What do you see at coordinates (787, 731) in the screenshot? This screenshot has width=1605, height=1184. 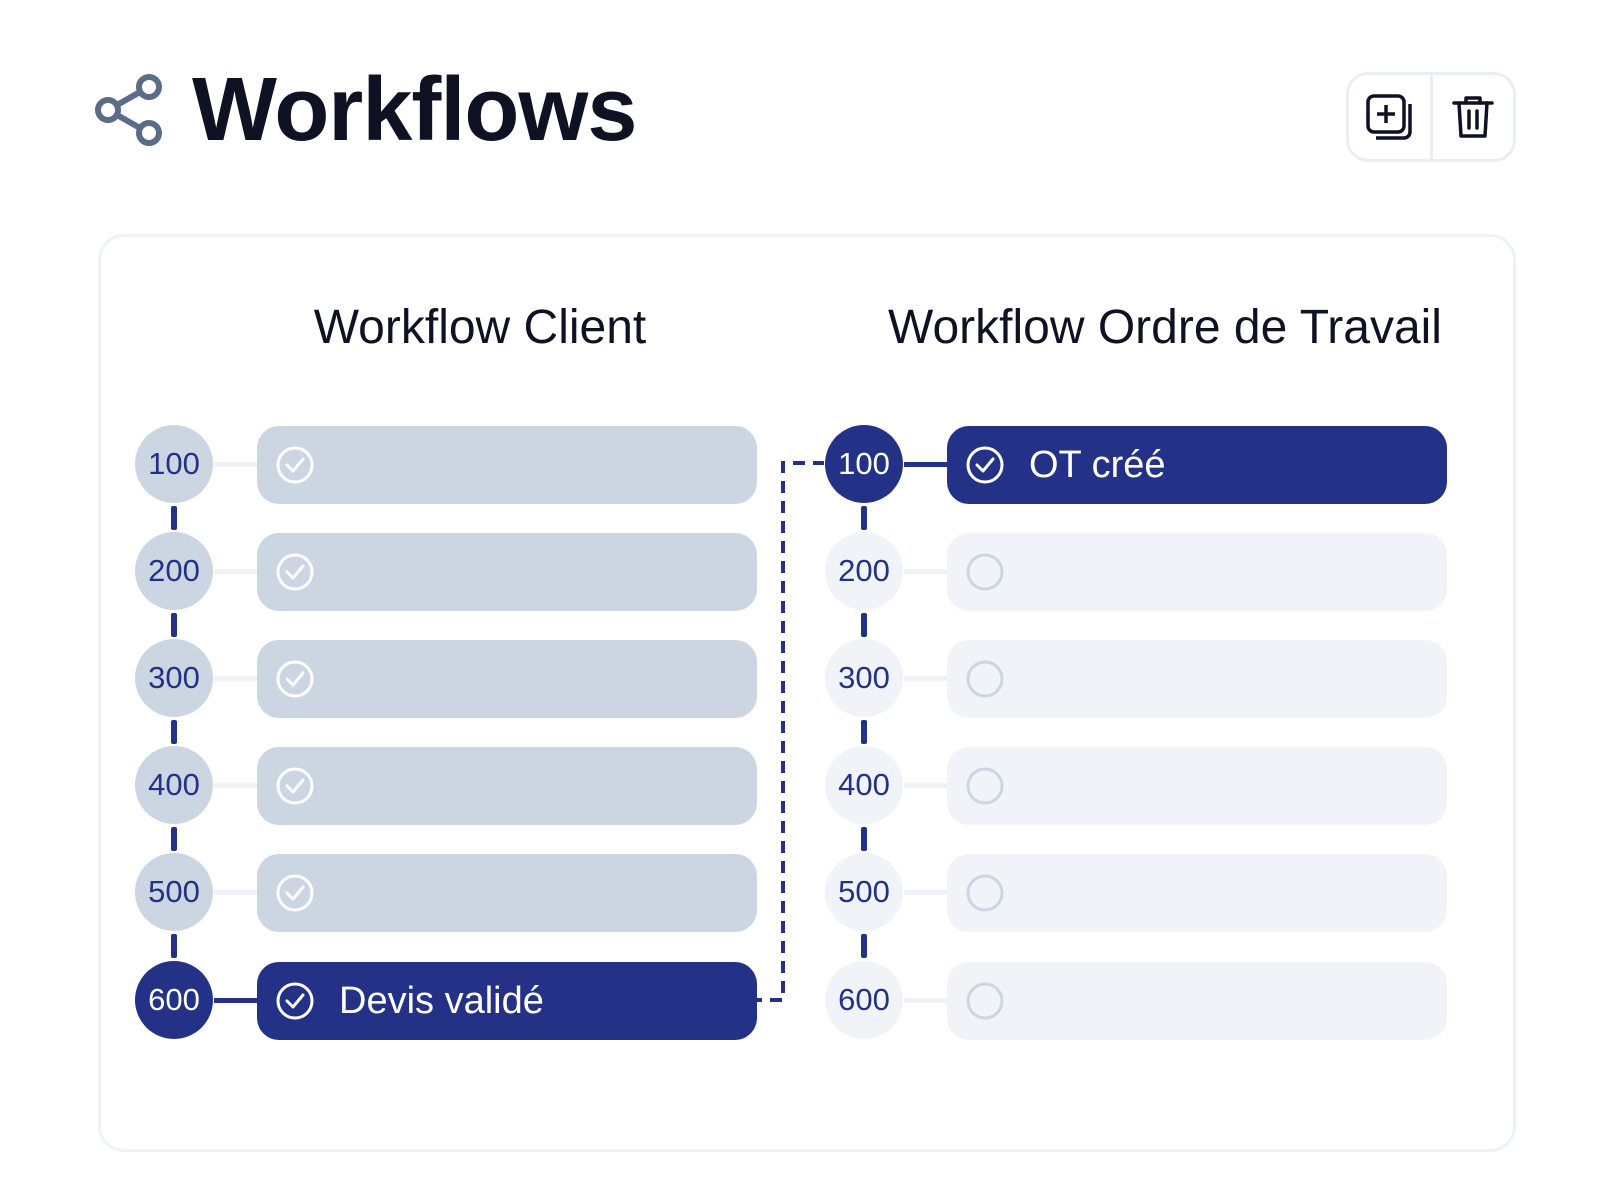 I see `workflow-link-dashed` at bounding box center [787, 731].